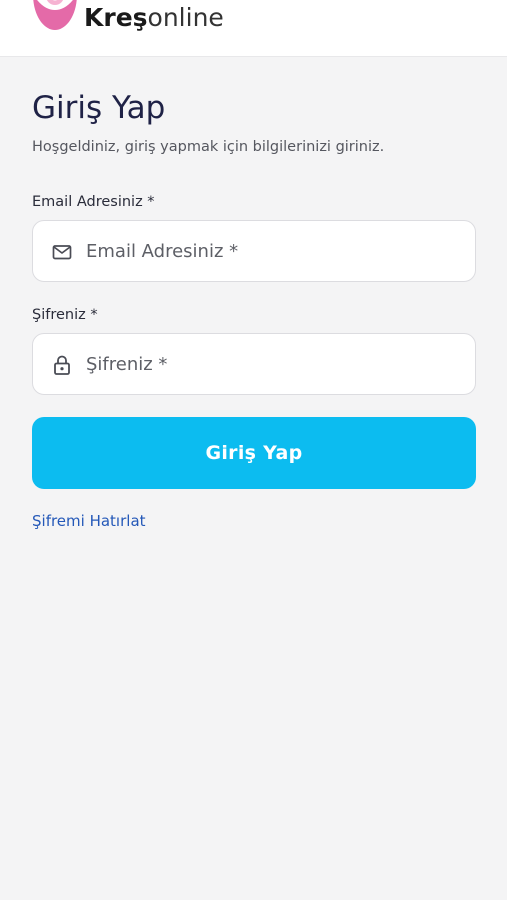 The image size is (507, 900). I want to click on mail-icon, so click(62, 252).